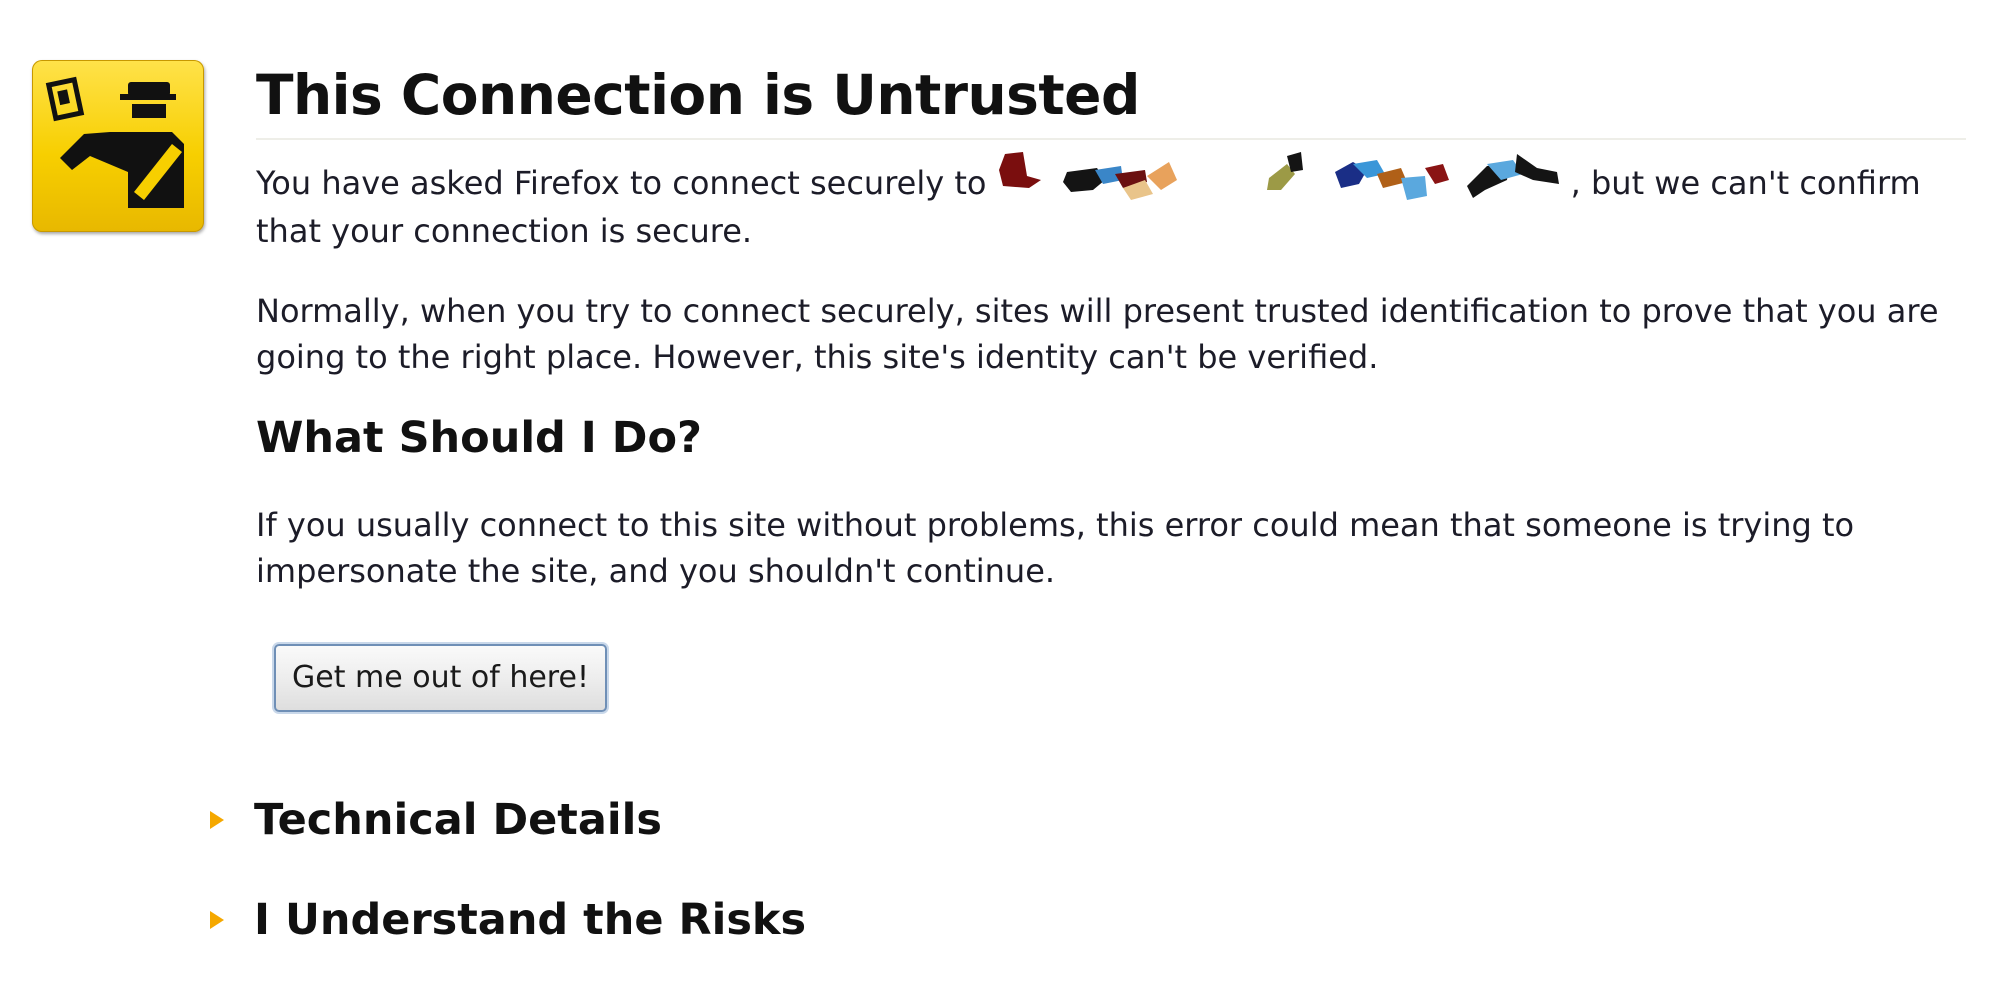  What do you see at coordinates (479, 438) in the screenshot?
I see `what-should-i-do-heading: What Should I Do?` at bounding box center [479, 438].